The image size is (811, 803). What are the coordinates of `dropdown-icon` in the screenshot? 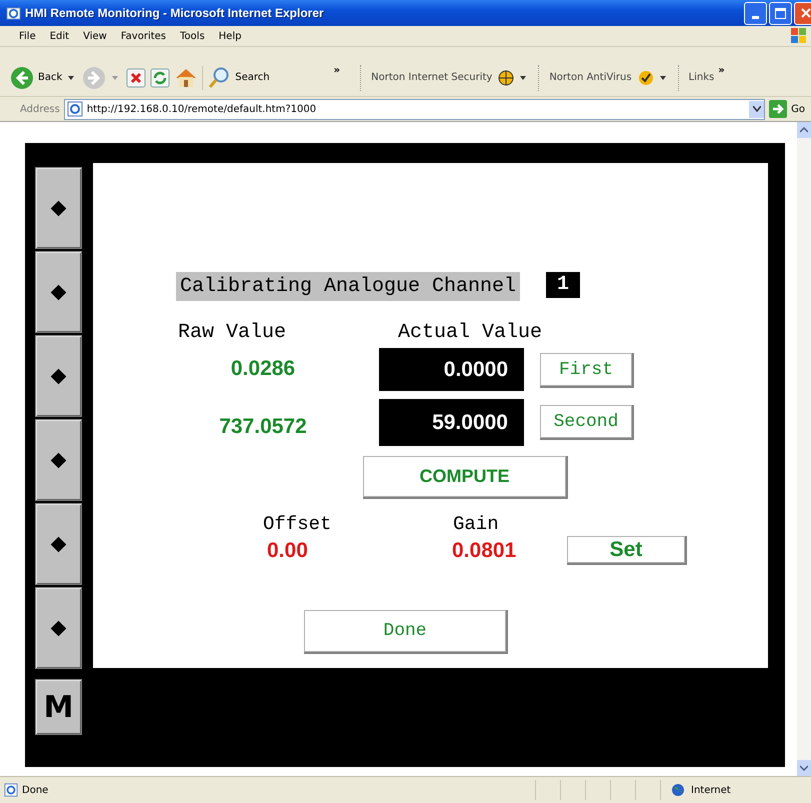 It's located at (756, 109).